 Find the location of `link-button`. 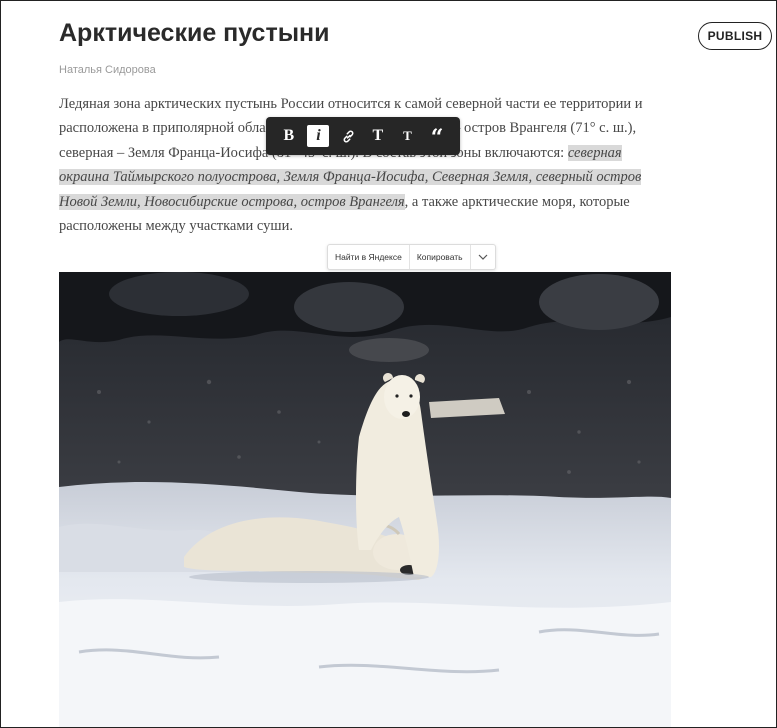

link-button is located at coordinates (348, 136).